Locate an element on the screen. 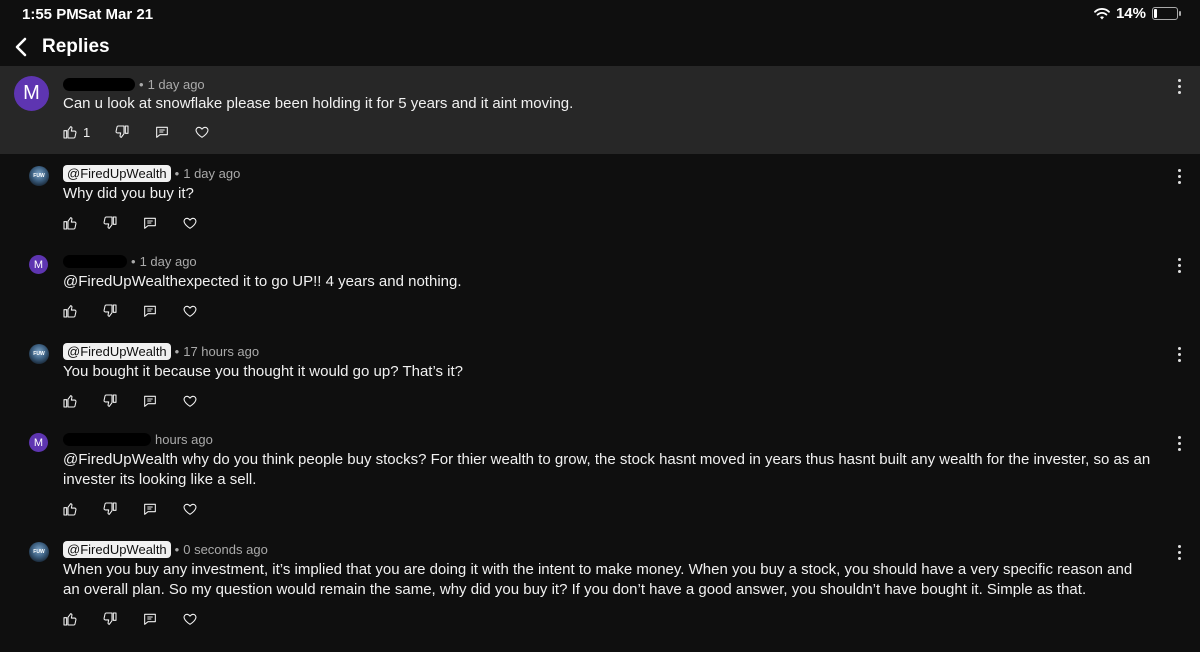  status-date: Sat Mar 21 is located at coordinates (116, 14).